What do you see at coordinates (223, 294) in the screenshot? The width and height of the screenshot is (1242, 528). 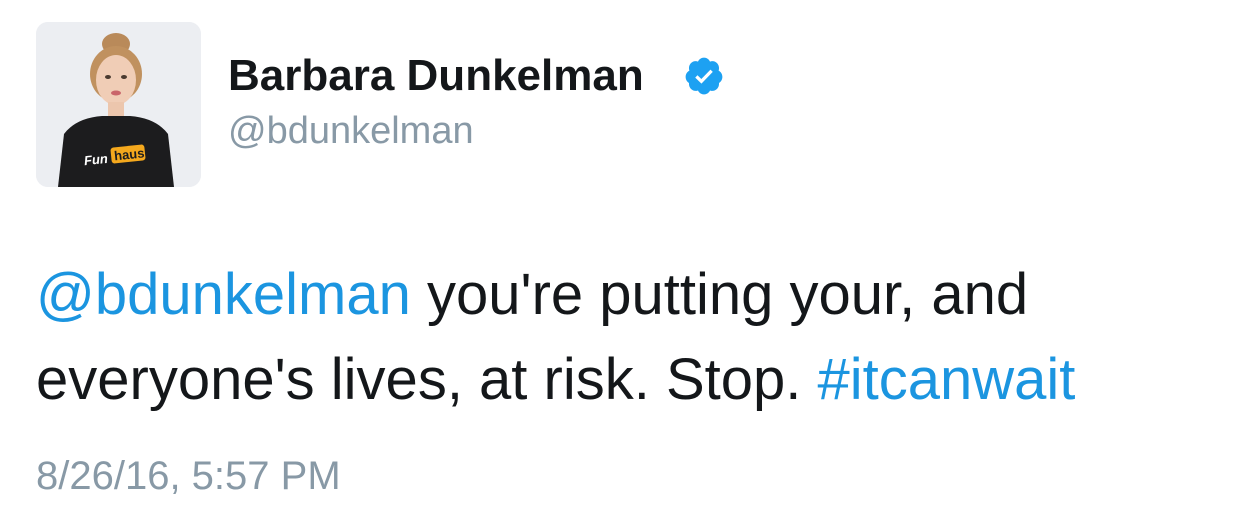 I see `mention-link: @bdunkelman` at bounding box center [223, 294].